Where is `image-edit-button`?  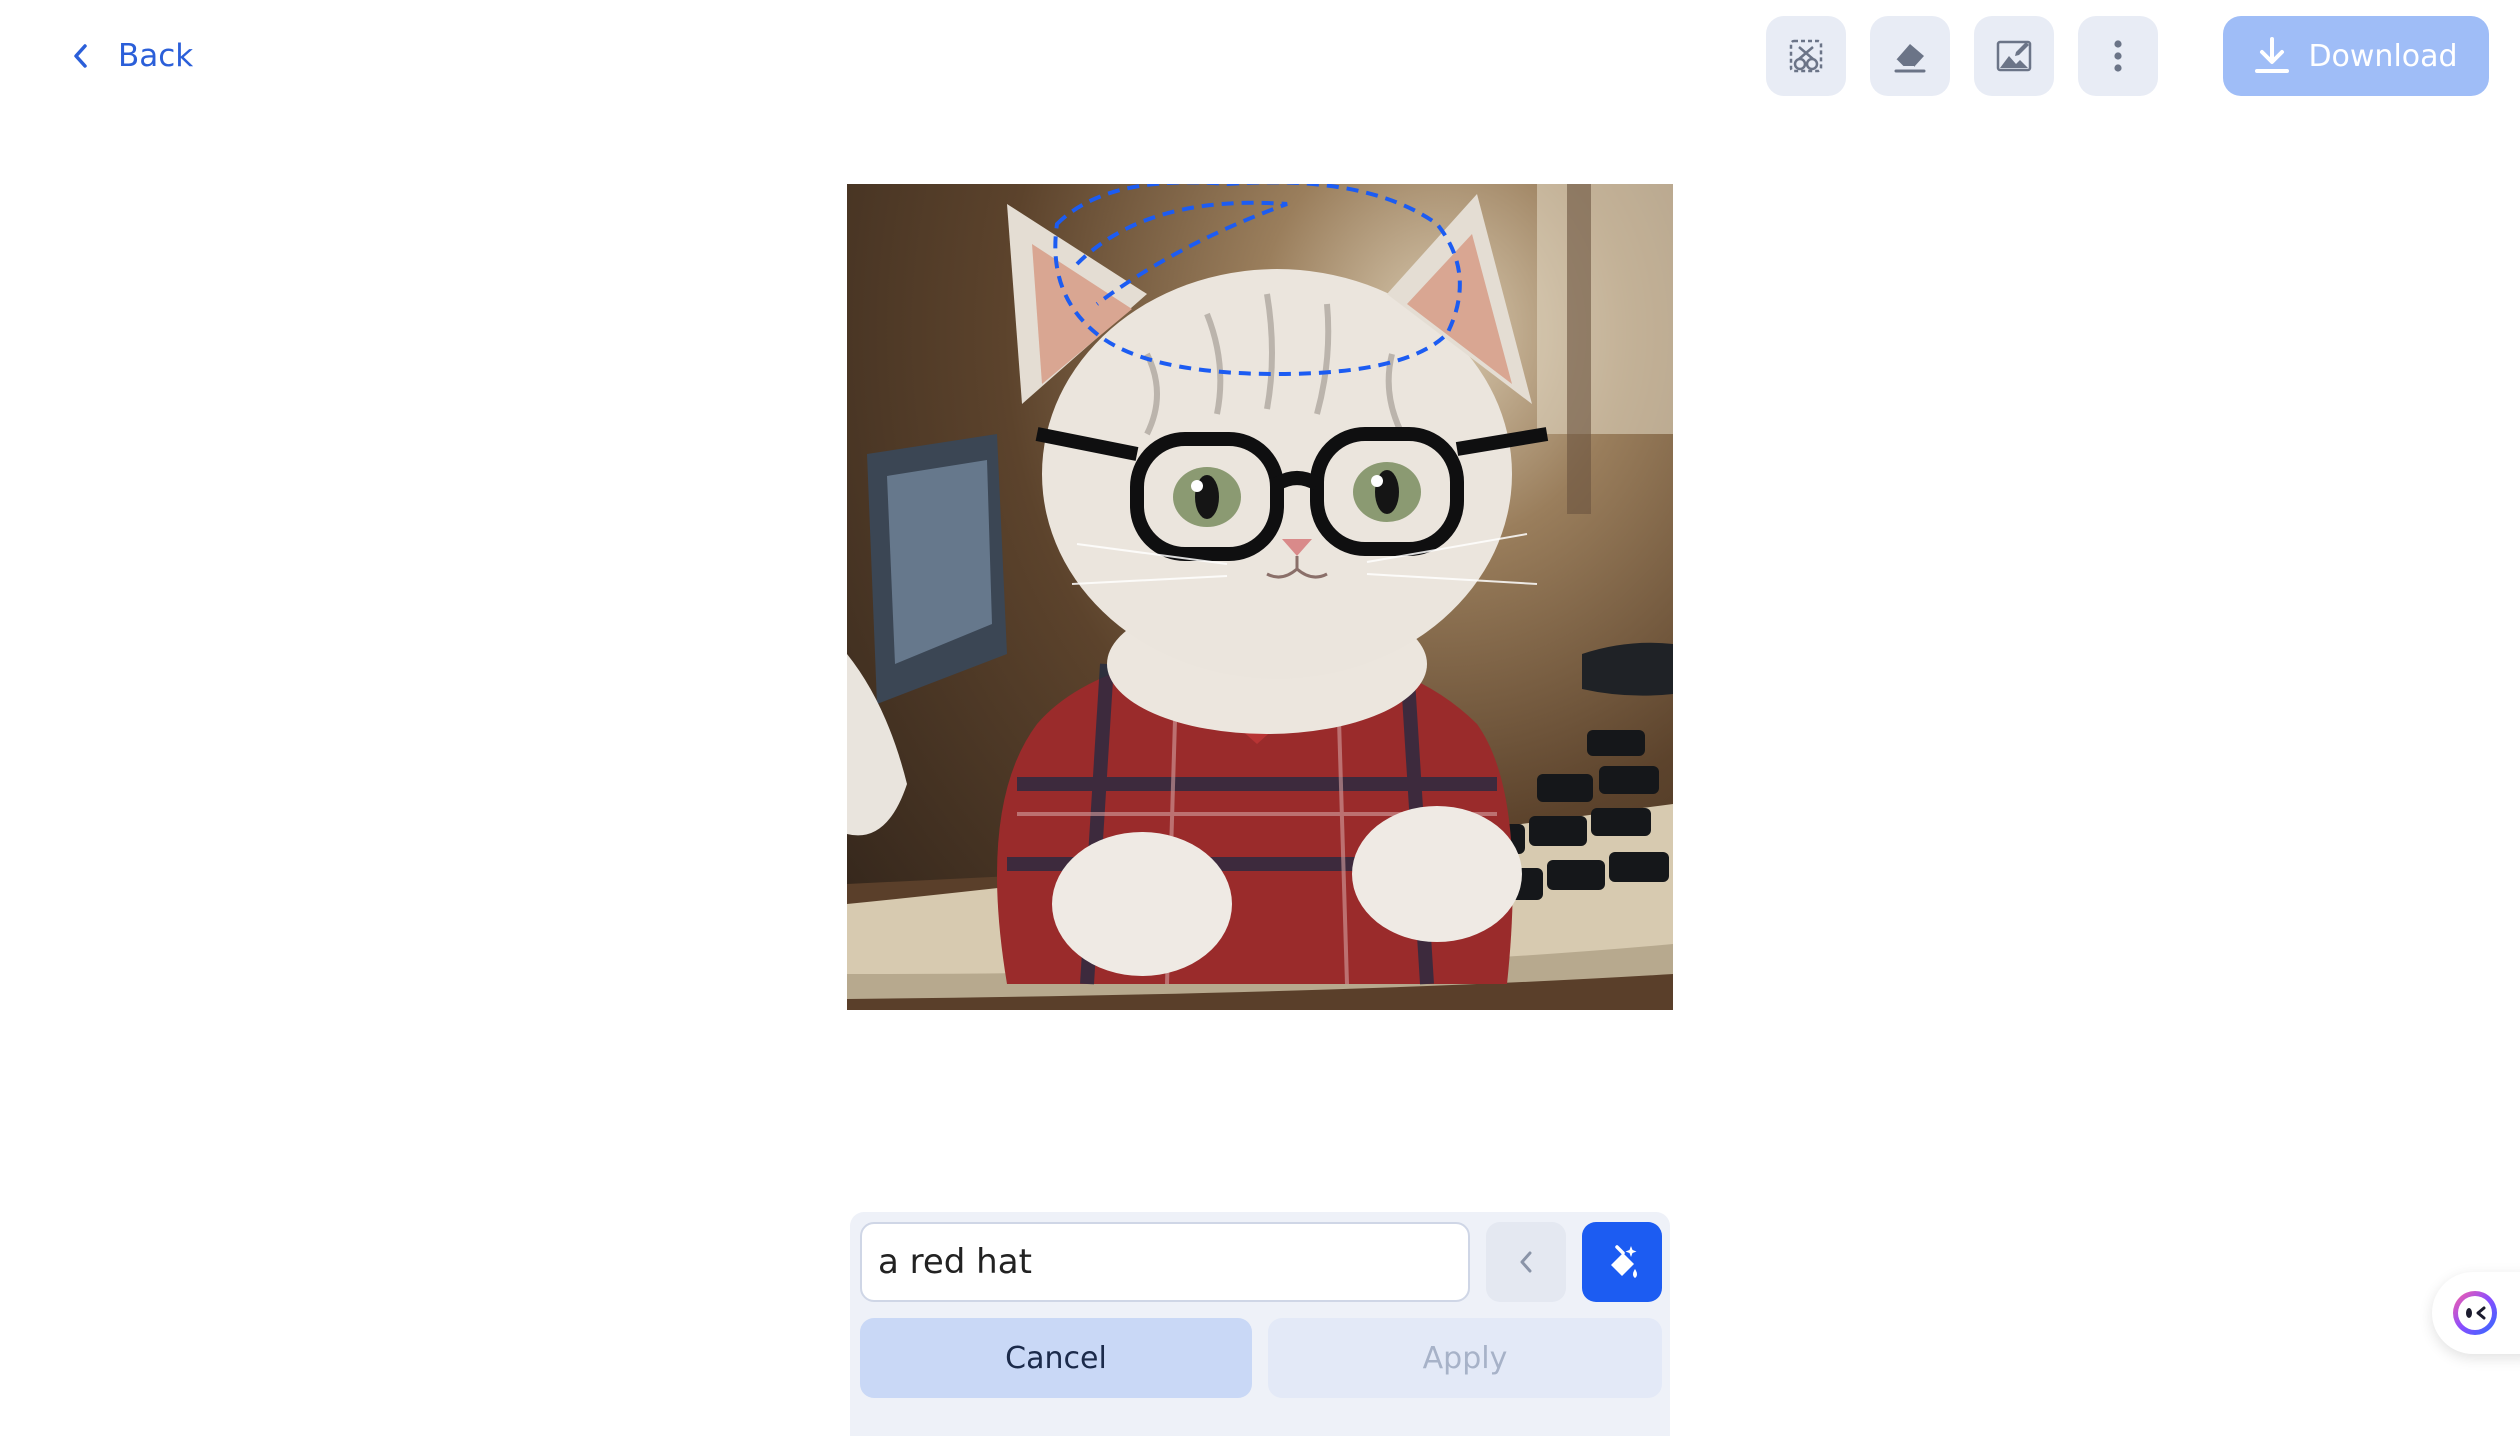 image-edit-button is located at coordinates (2014, 56).